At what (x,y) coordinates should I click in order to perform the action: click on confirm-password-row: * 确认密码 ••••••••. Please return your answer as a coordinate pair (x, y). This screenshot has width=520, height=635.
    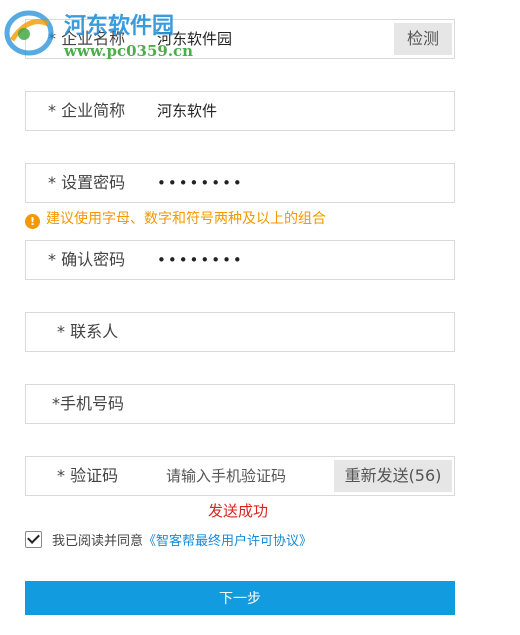
    Looking at the image, I should click on (240, 260).